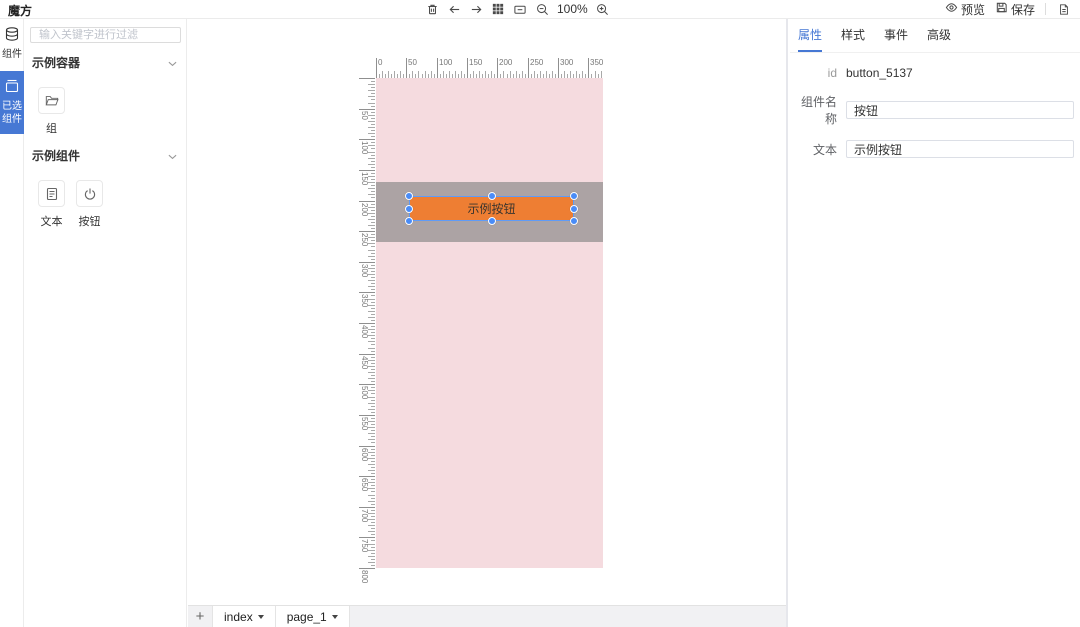 This screenshot has width=1080, height=627. What do you see at coordinates (105, 62) in the screenshot?
I see `section-header-containers: 示例容器` at bounding box center [105, 62].